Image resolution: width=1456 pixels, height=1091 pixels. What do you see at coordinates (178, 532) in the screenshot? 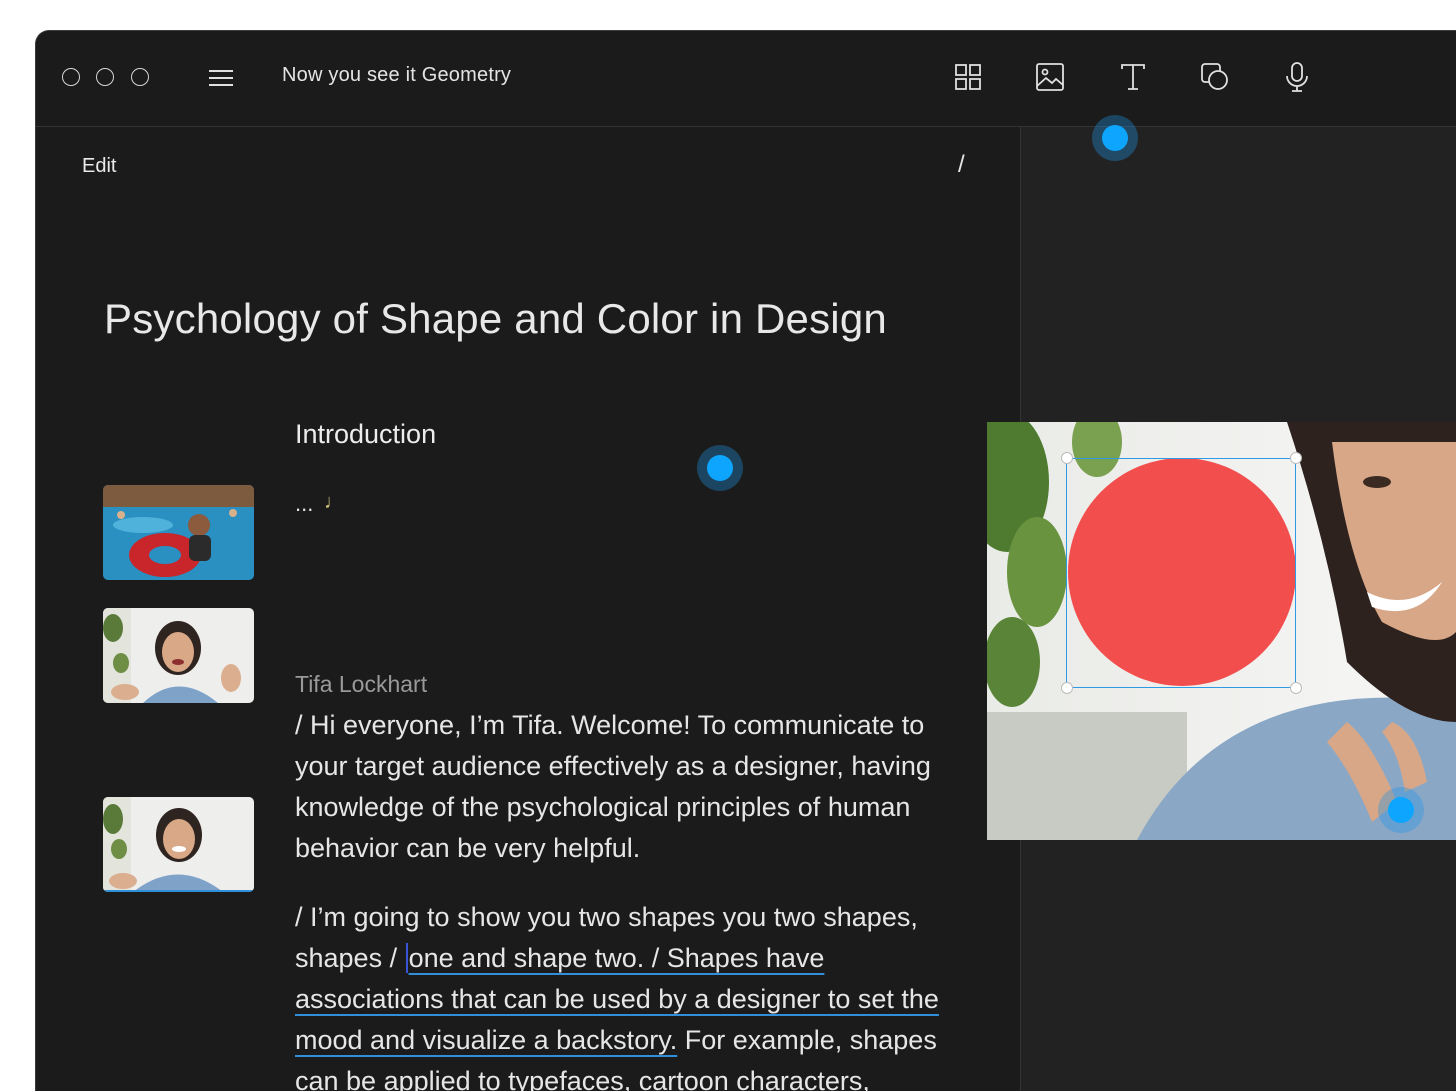
I see `scene-thumbnail-pool` at bounding box center [178, 532].